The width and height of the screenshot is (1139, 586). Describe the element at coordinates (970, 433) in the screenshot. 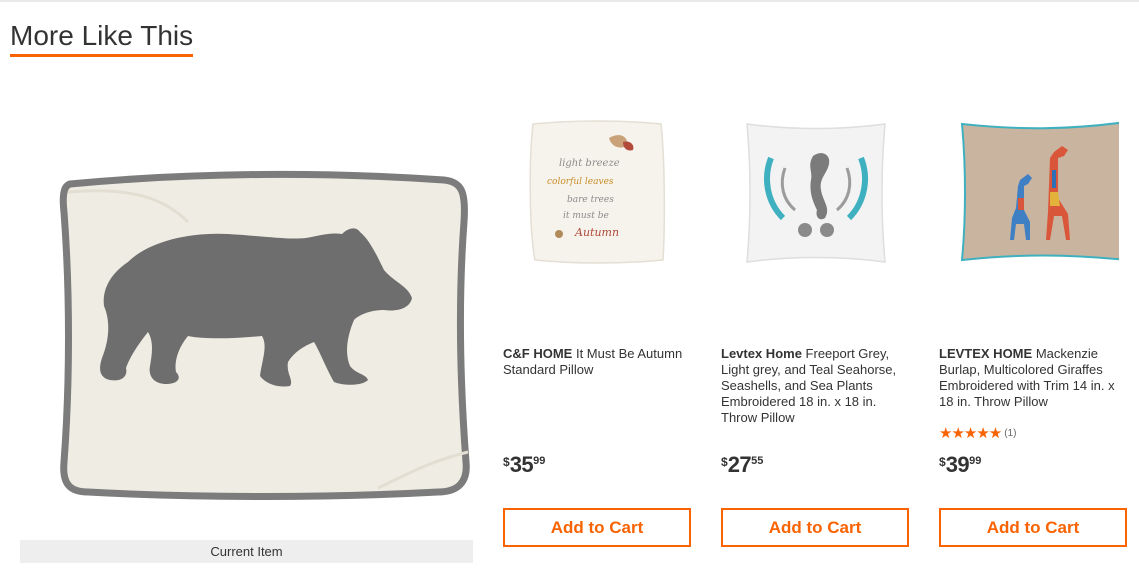

I see `rating-stars-icon: ★★★★★` at that location.